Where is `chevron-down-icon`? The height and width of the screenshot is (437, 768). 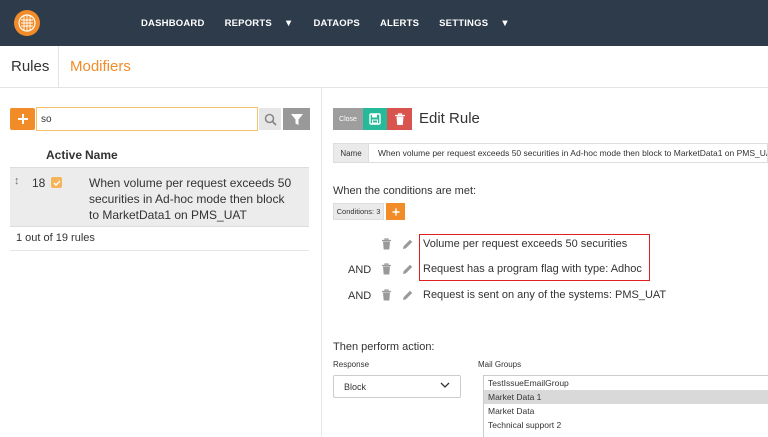
chevron-down-icon is located at coordinates (445, 386).